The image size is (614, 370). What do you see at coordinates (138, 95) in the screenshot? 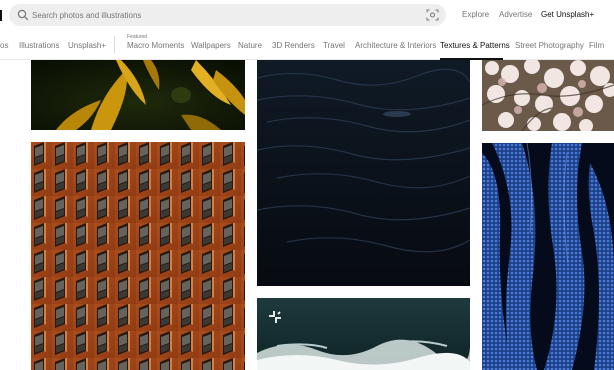
I see `photo-yellow-flower` at bounding box center [138, 95].